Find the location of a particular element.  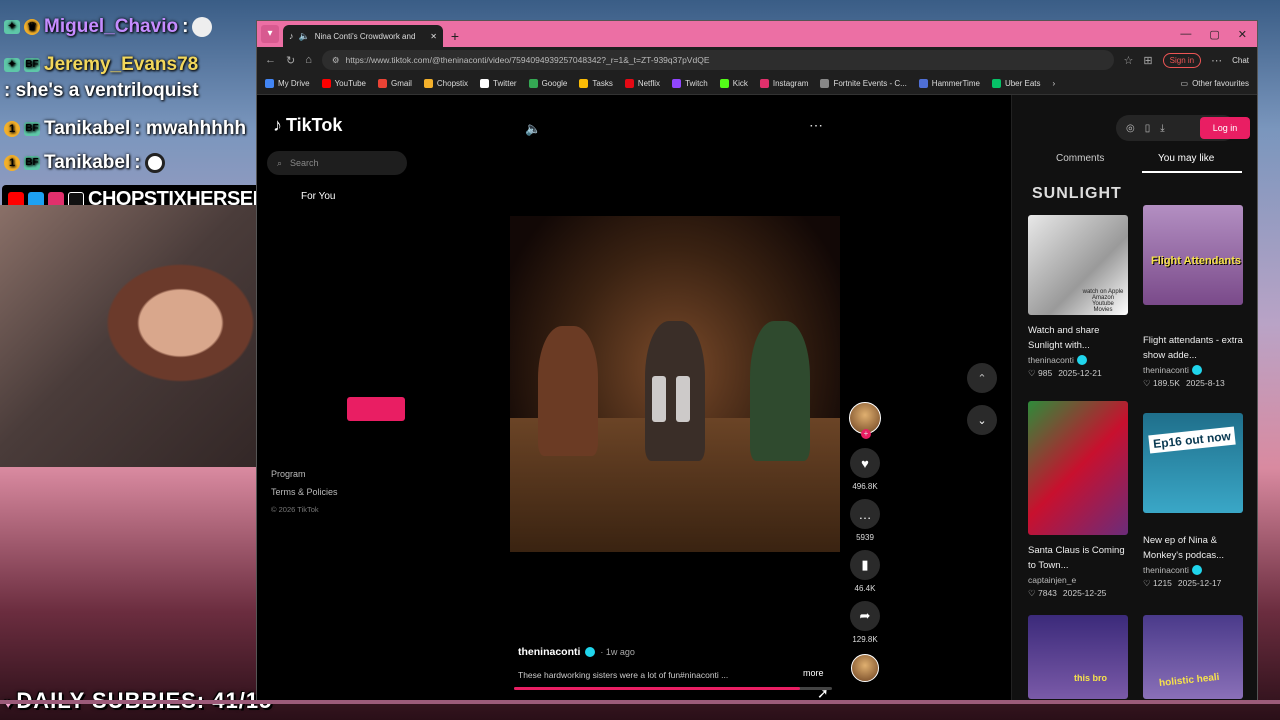

tab-search-icon: ▾ is located at coordinates (270, 34).